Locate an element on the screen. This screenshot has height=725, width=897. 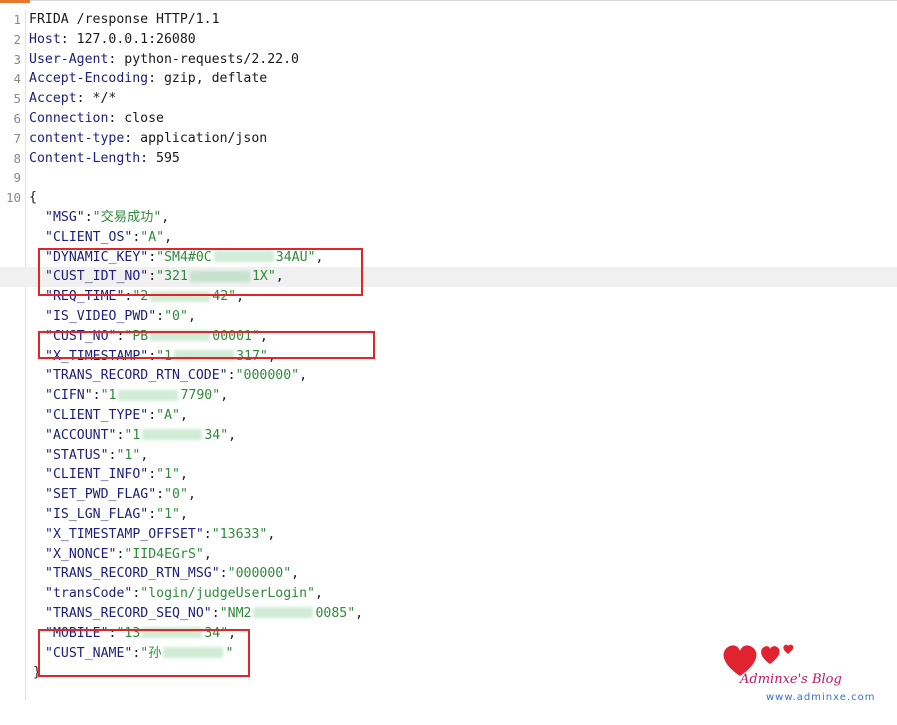
header-value: gzip, deflate is located at coordinates (215, 79).